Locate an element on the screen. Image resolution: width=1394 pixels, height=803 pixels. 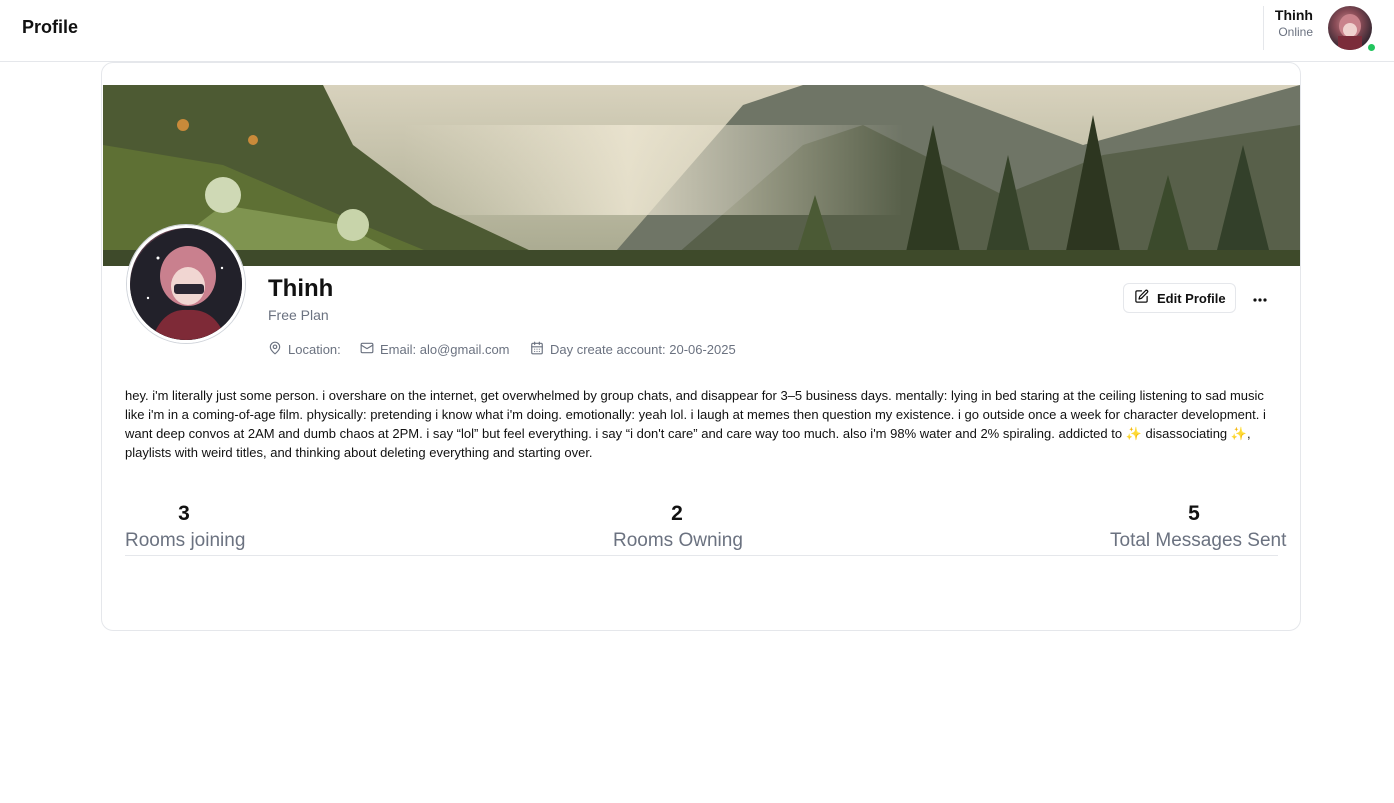
more-options-button is located at coordinates (1260, 298).